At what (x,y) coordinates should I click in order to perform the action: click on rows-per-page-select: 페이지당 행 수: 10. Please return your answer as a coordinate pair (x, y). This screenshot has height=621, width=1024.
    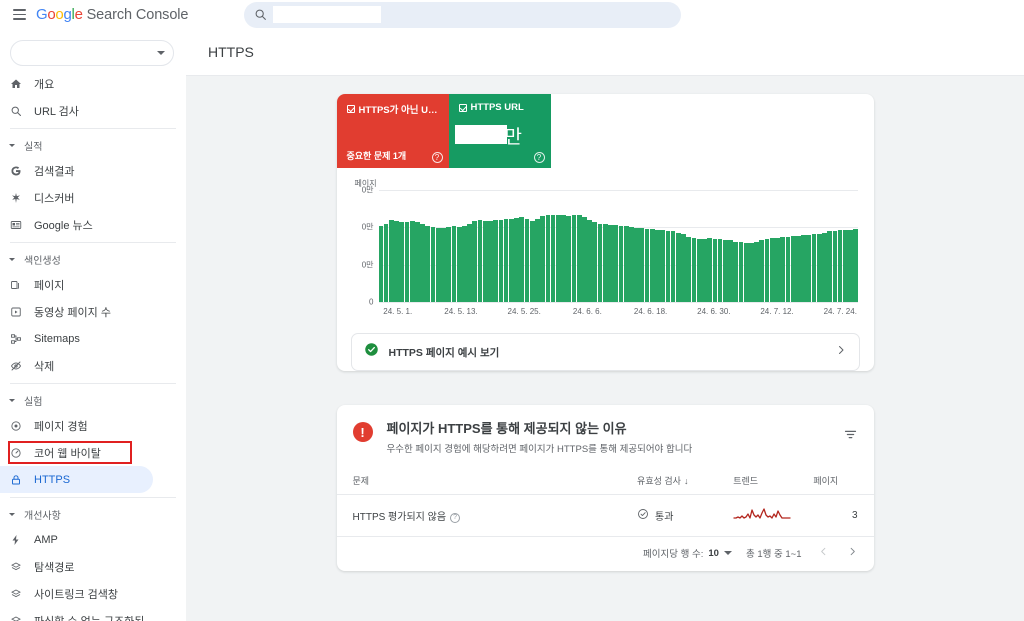
    Looking at the image, I should click on (687, 553).